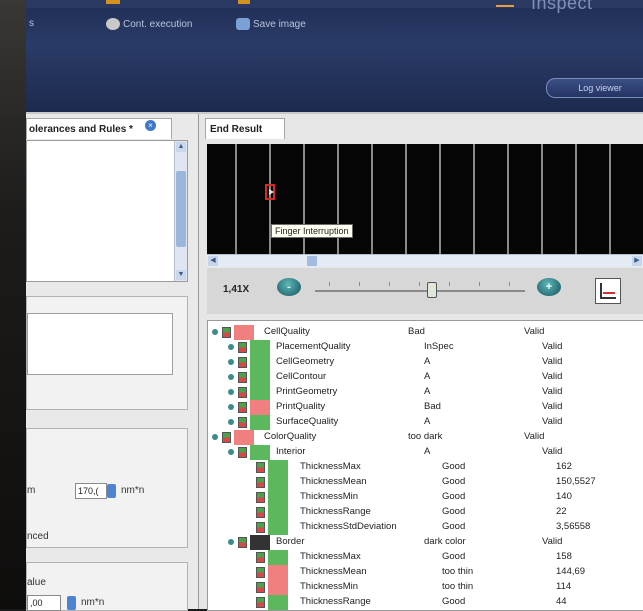 The width and height of the screenshot is (643, 611). I want to click on toolbar-item-partial: s, so click(31, 23).